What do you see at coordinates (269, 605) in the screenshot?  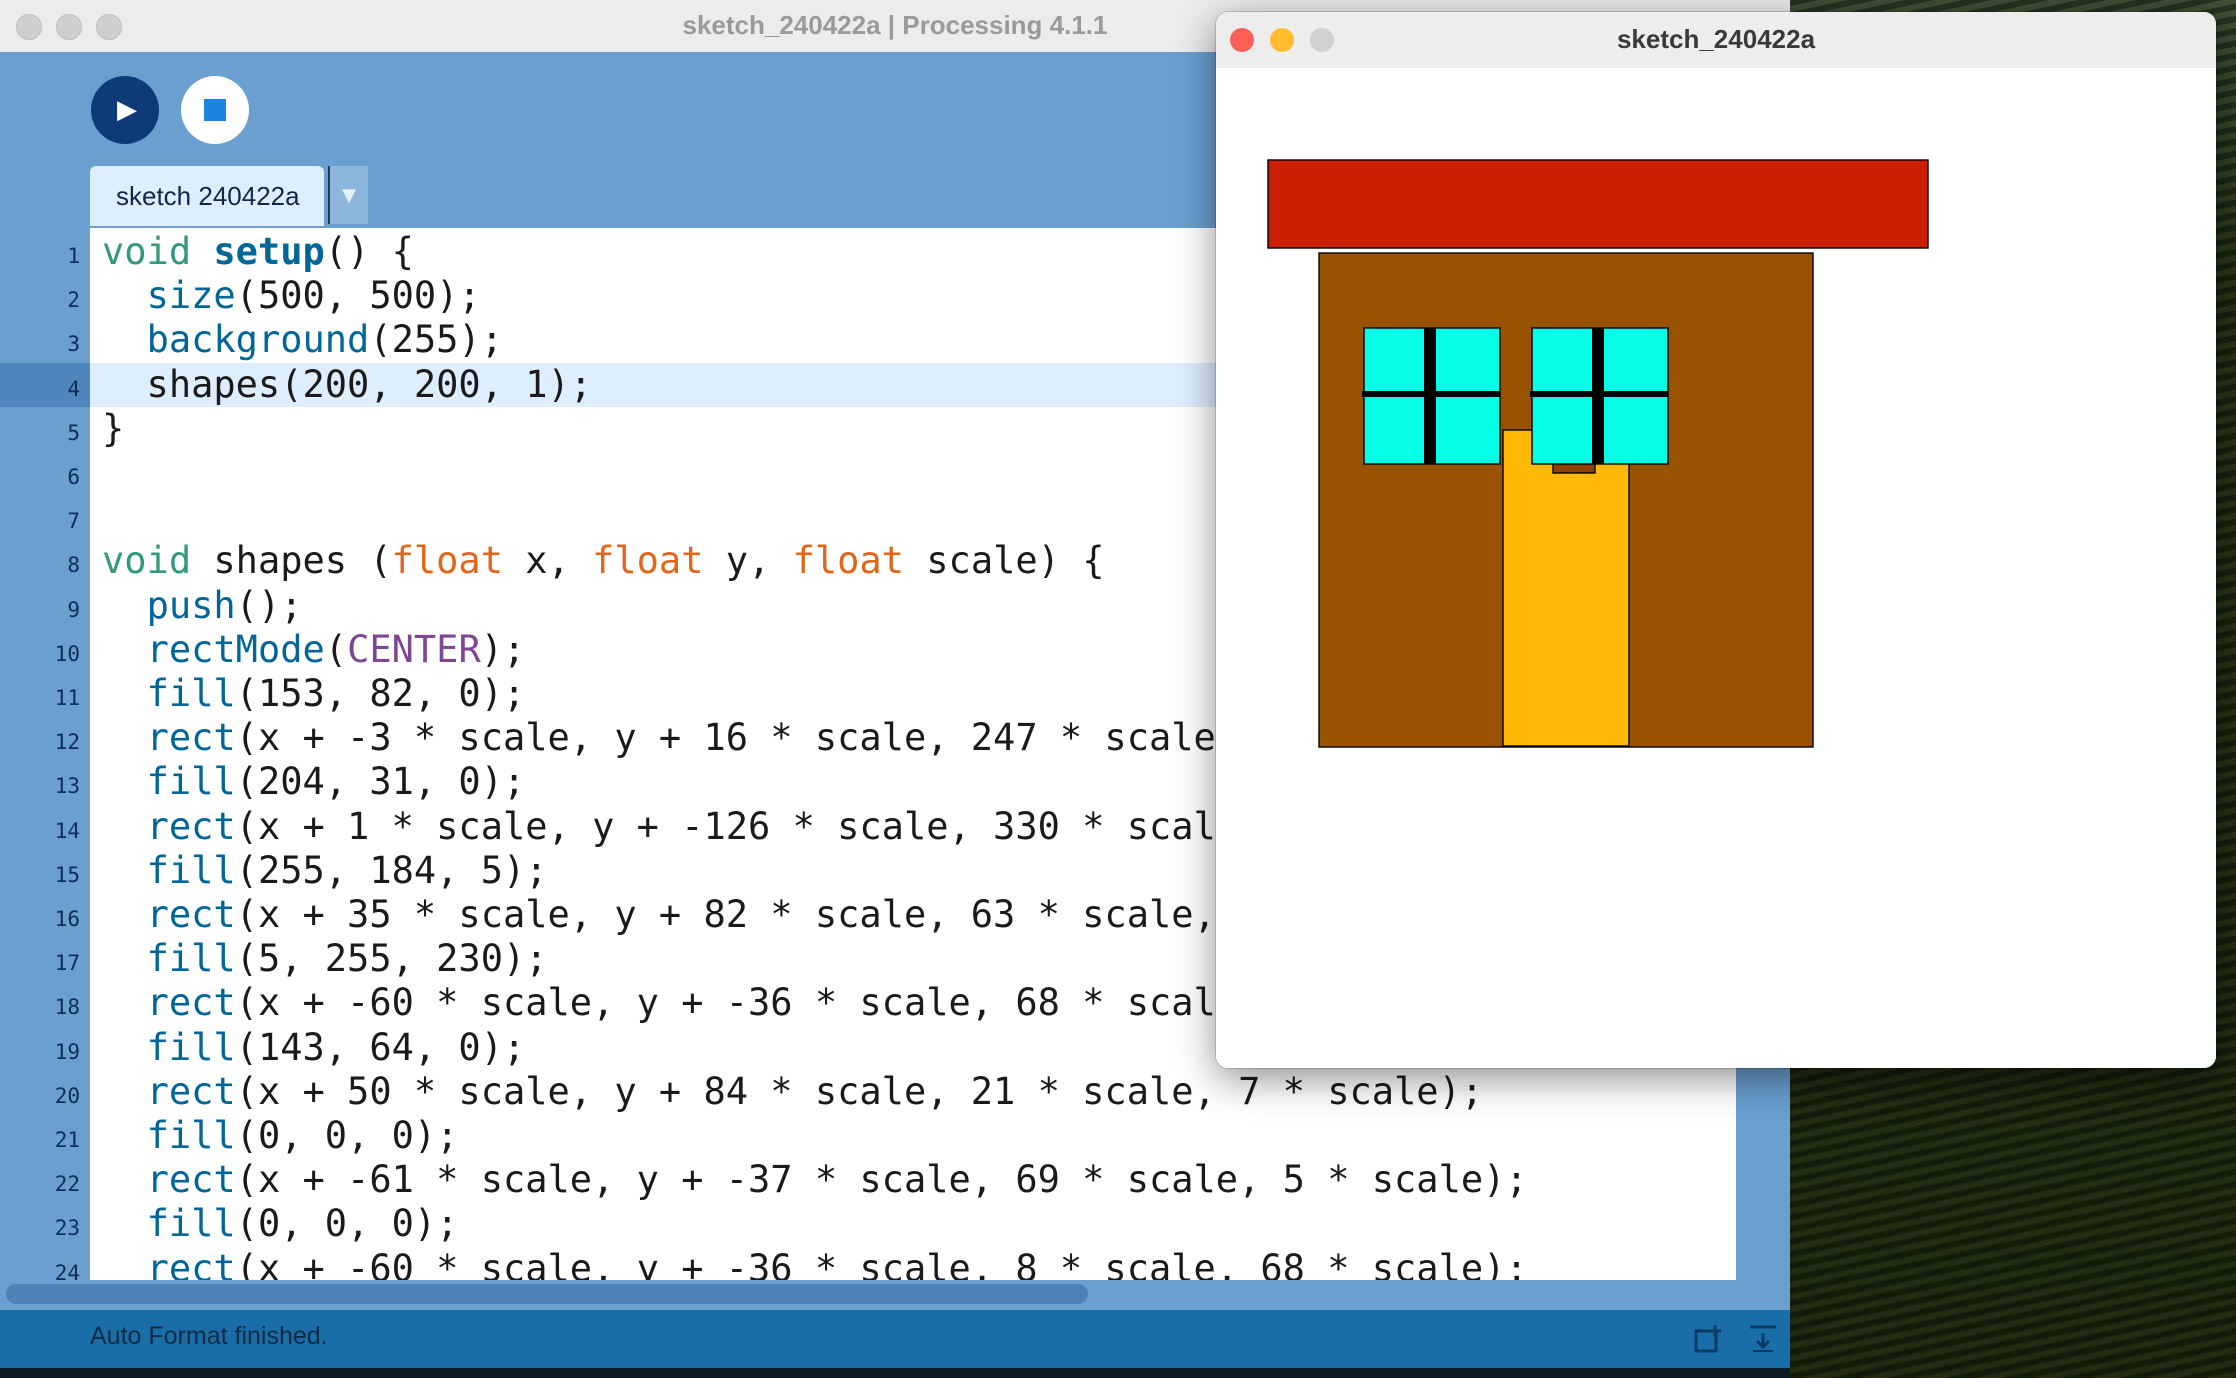 I see `code-token: ();` at bounding box center [269, 605].